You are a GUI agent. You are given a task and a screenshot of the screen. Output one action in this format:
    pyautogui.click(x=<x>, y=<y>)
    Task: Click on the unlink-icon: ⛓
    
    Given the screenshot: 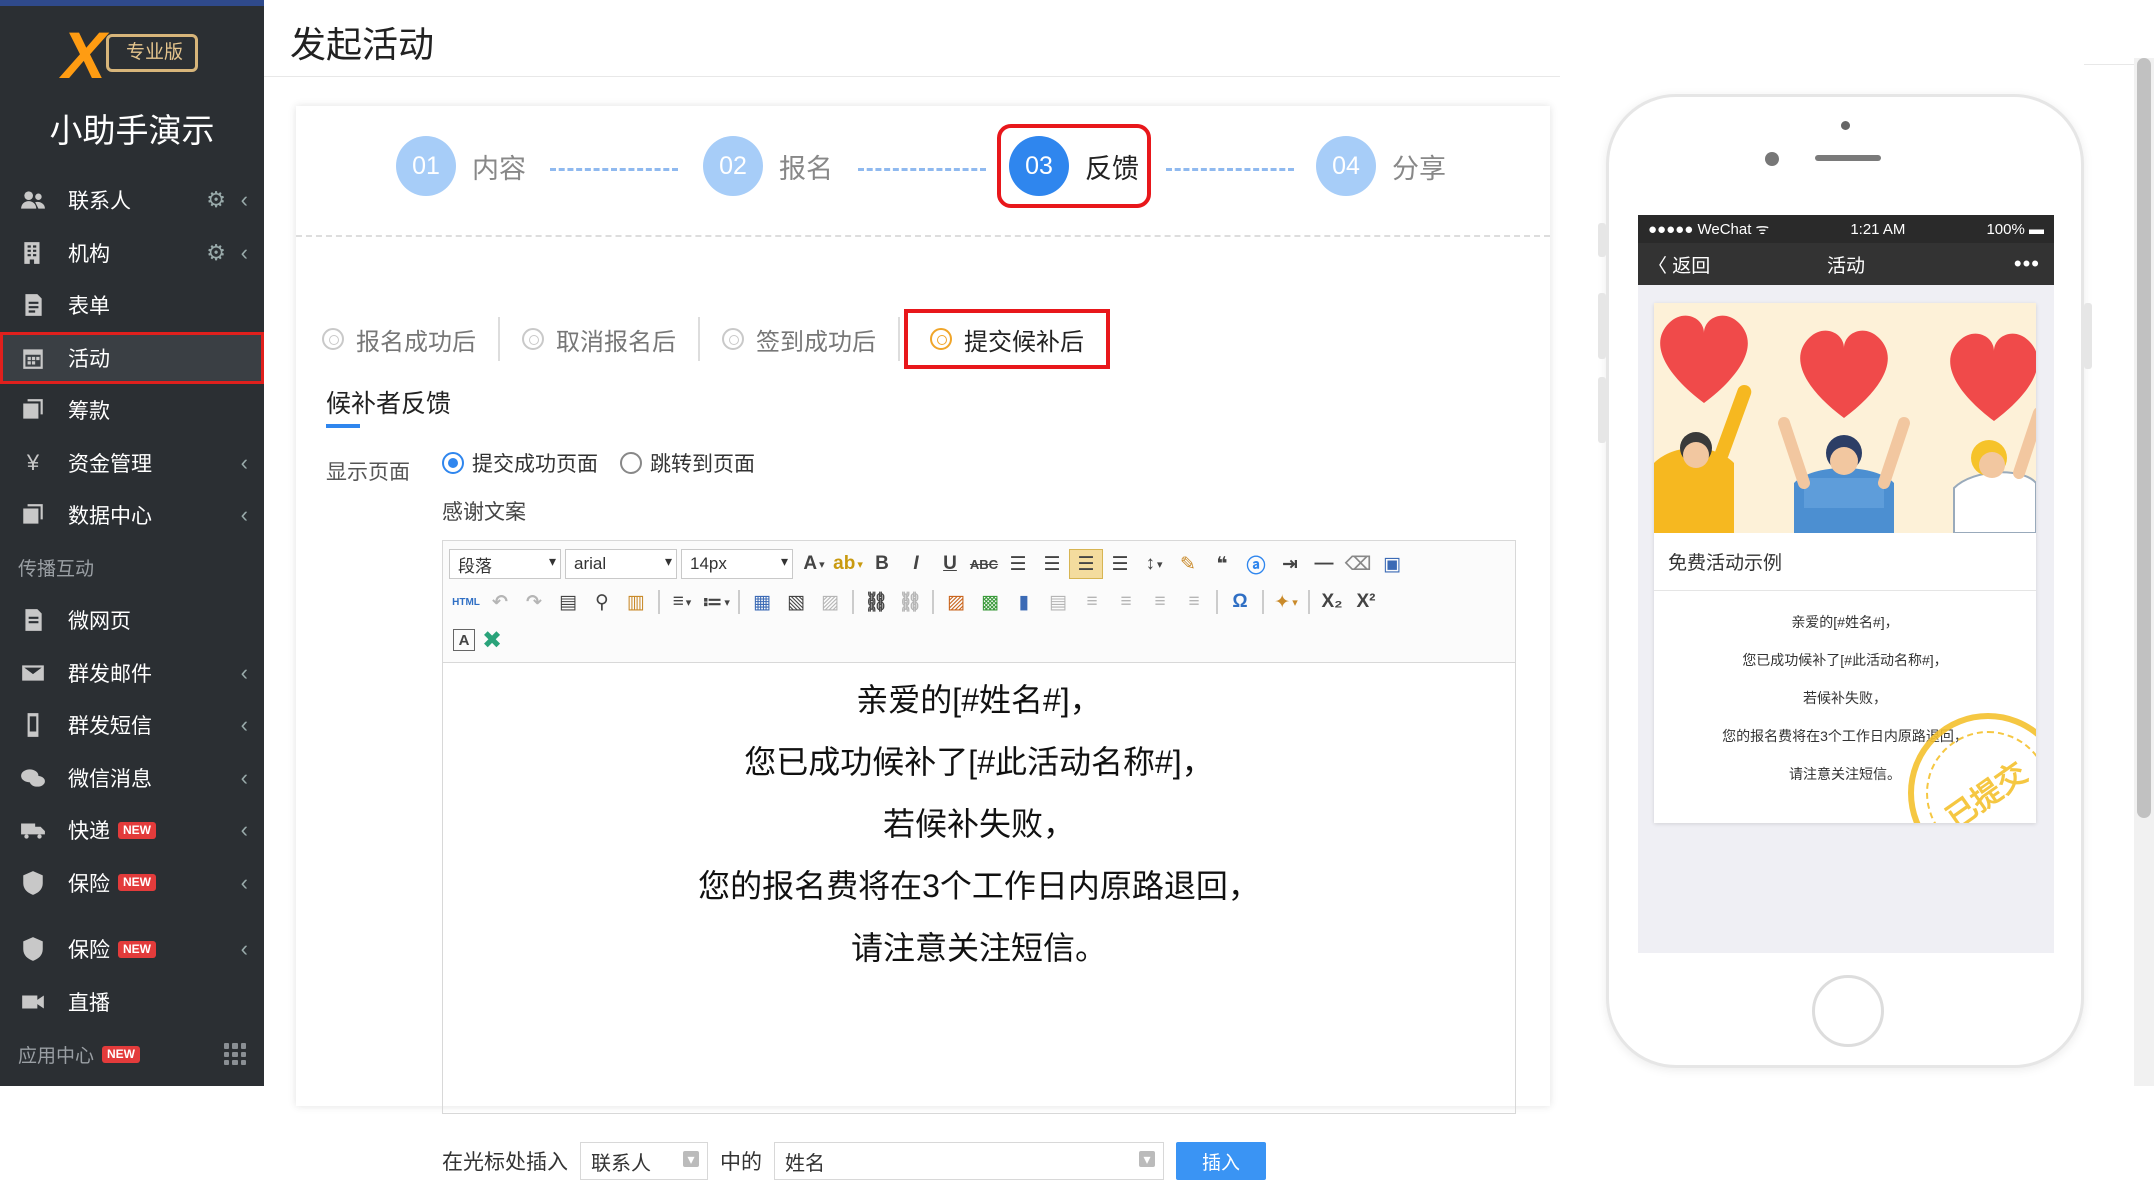 What is the action you would take?
    pyautogui.click(x=910, y=602)
    